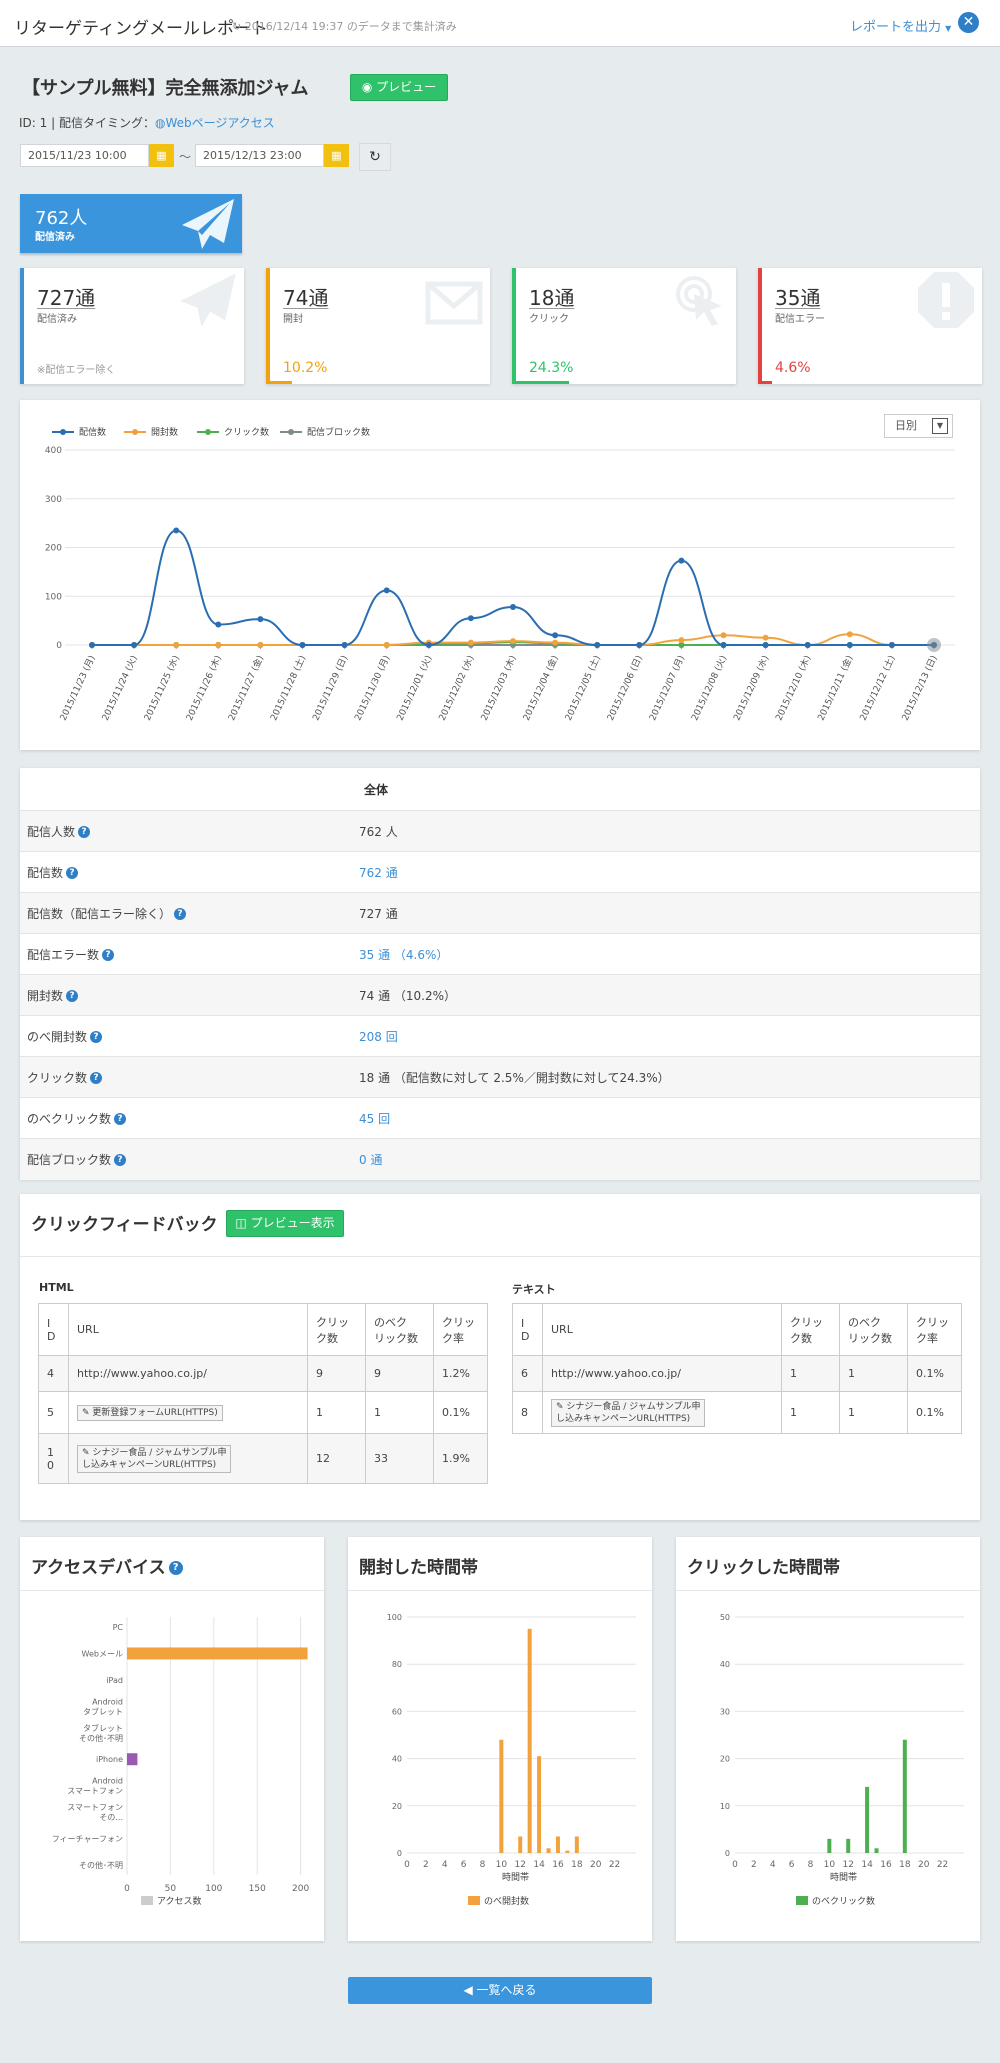 The height and width of the screenshot is (2063, 1000). What do you see at coordinates (725, 1617) in the screenshot?
I see `y-tick-label: 50` at bounding box center [725, 1617].